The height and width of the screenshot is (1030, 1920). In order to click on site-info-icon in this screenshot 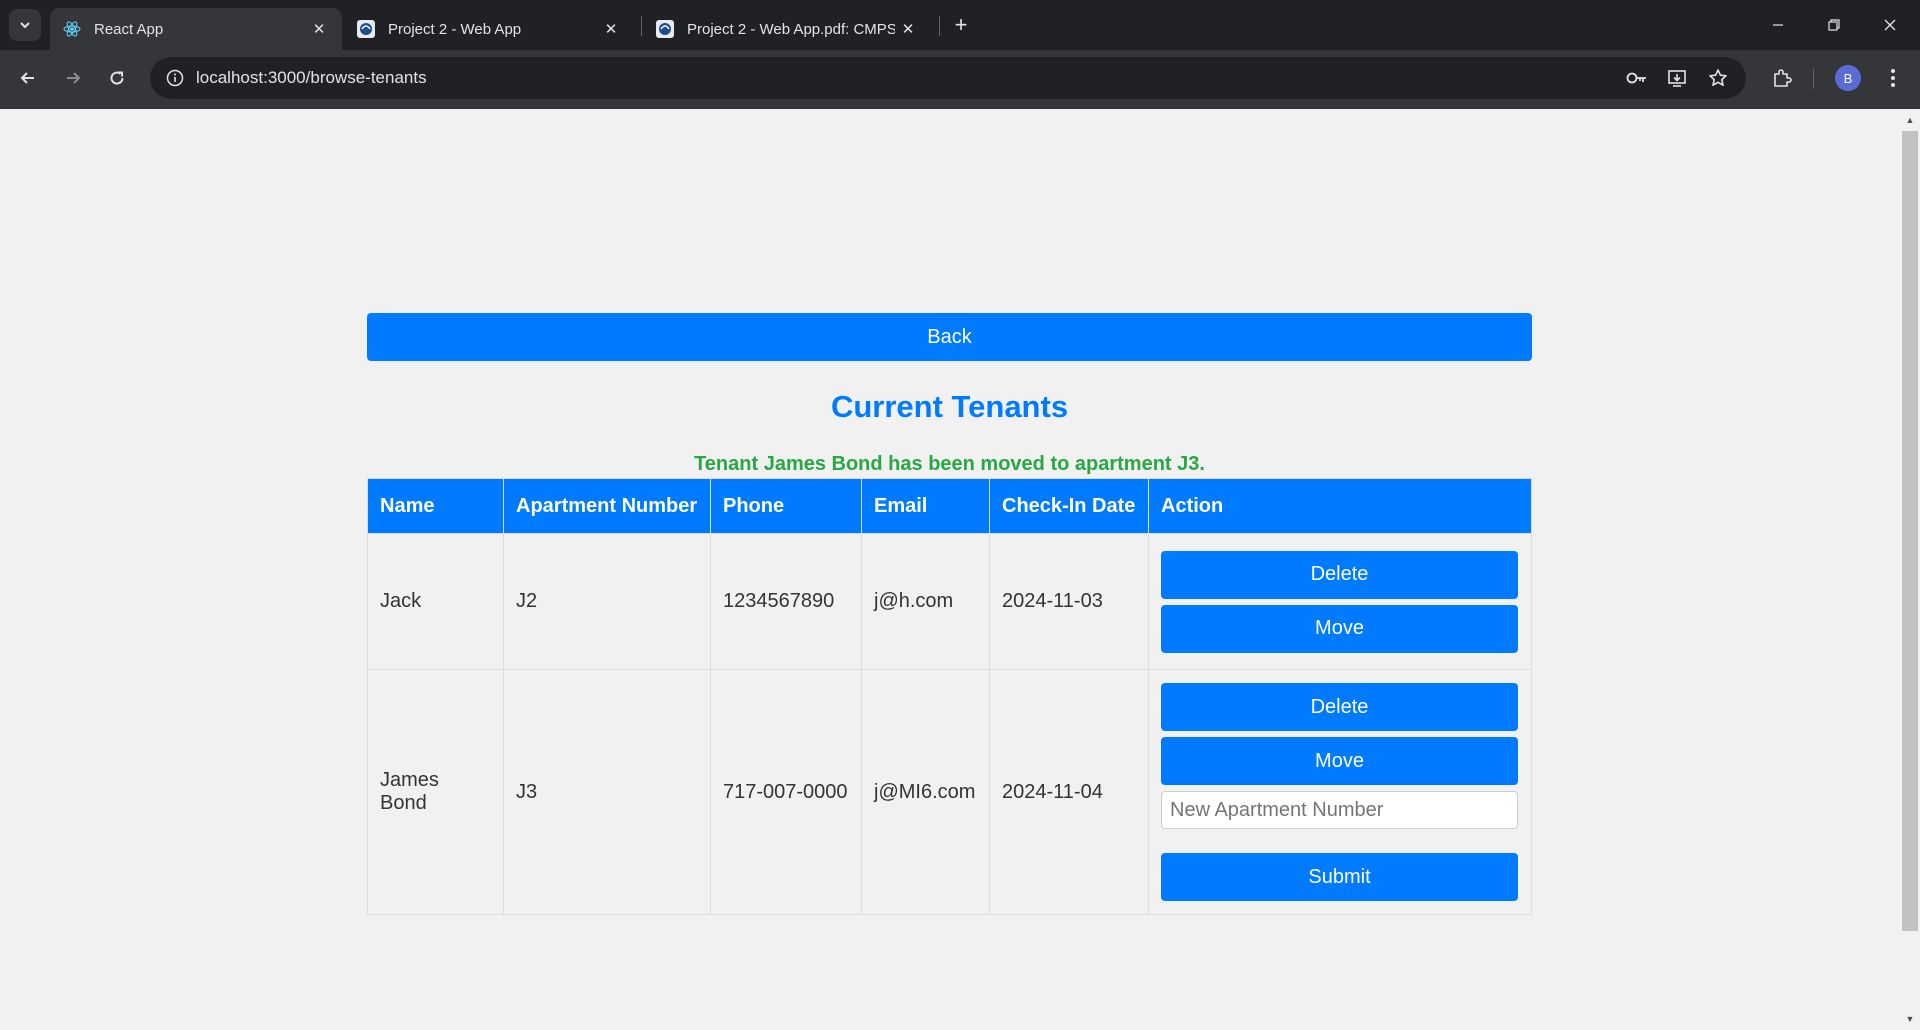, I will do `click(175, 78)`.